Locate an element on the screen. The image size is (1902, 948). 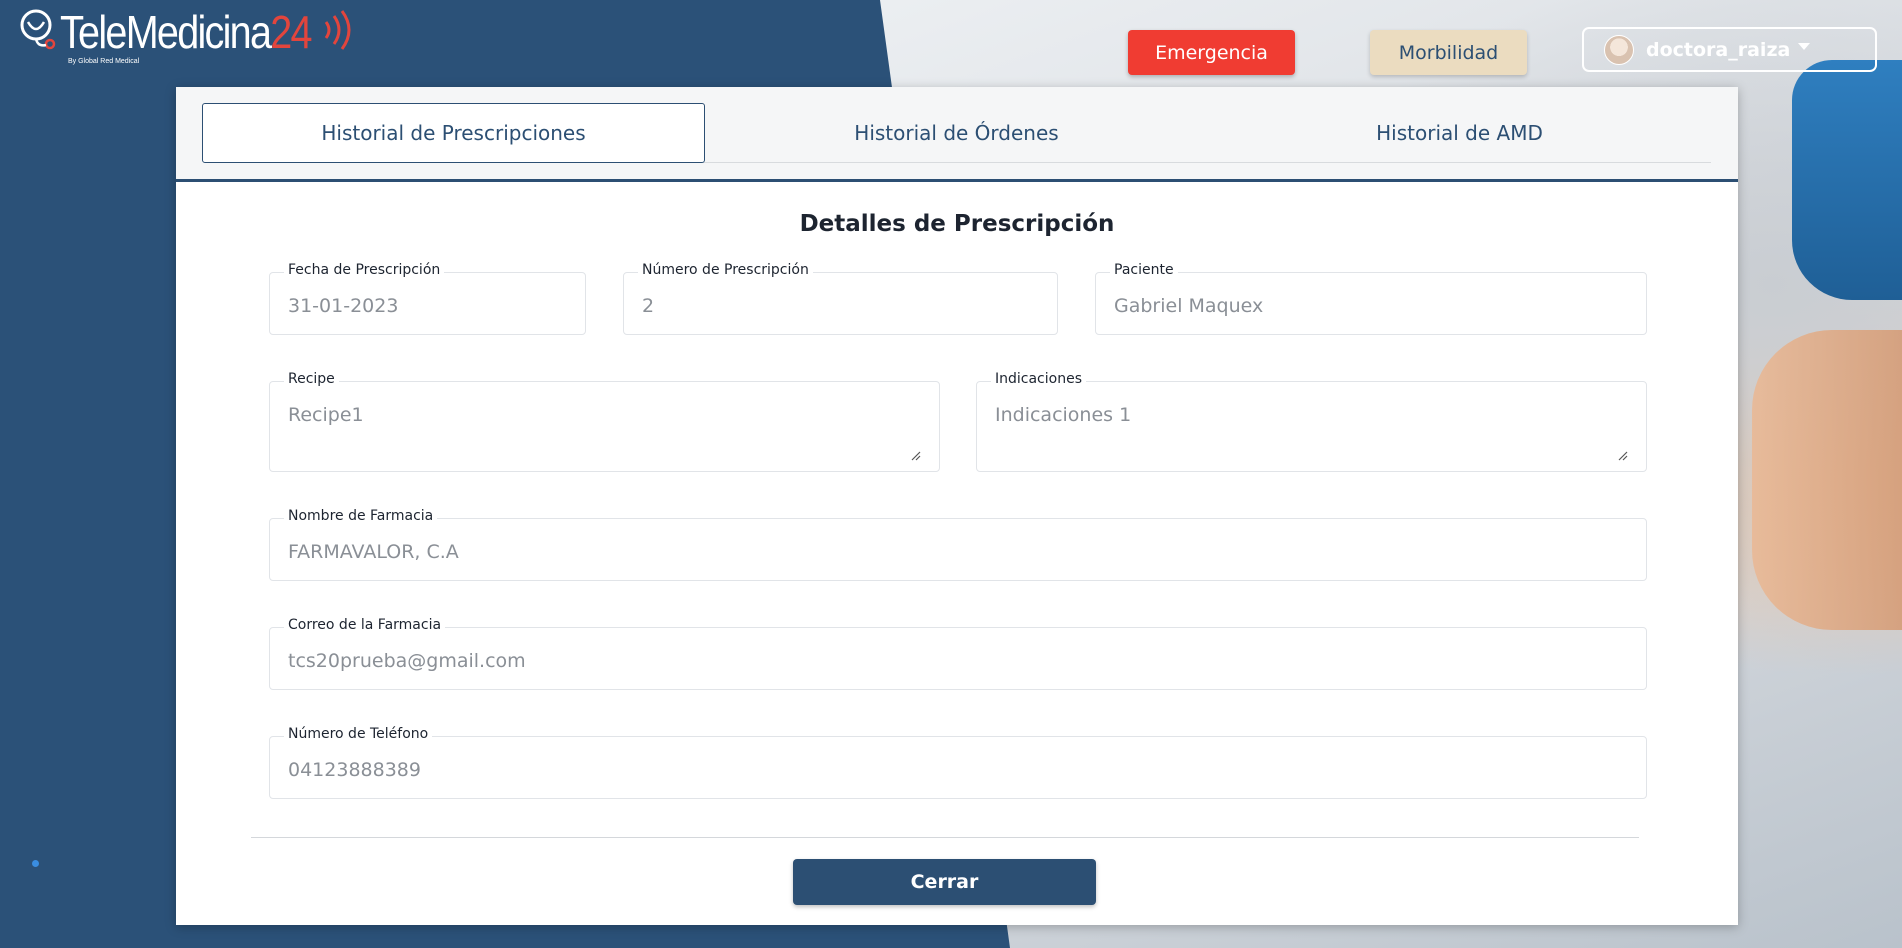
background-scrub is located at coordinates (1847, 180).